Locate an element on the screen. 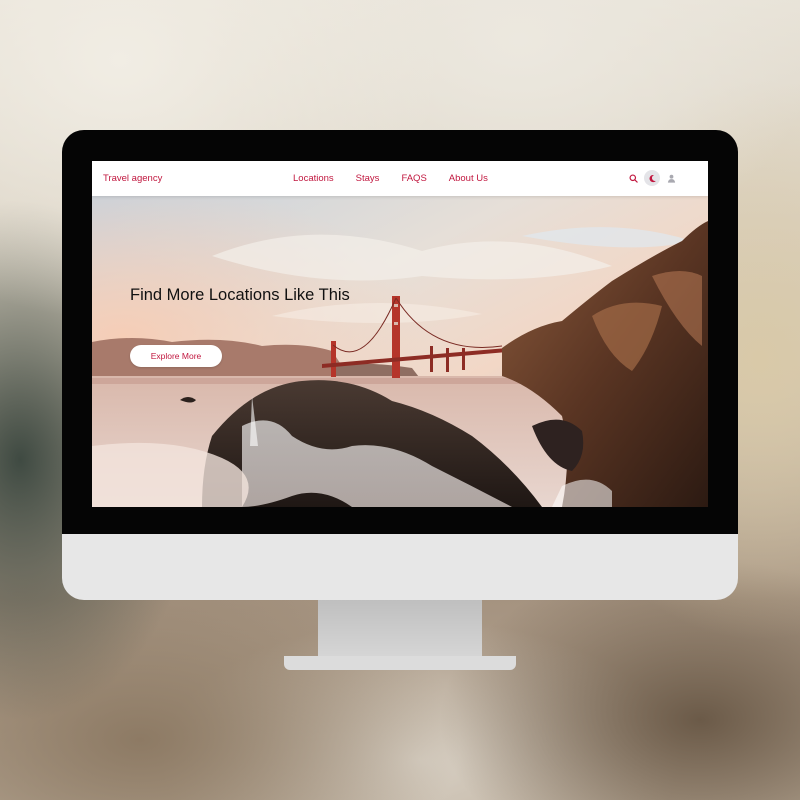 Image resolution: width=800 pixels, height=800 pixels. moon-icon is located at coordinates (652, 178).